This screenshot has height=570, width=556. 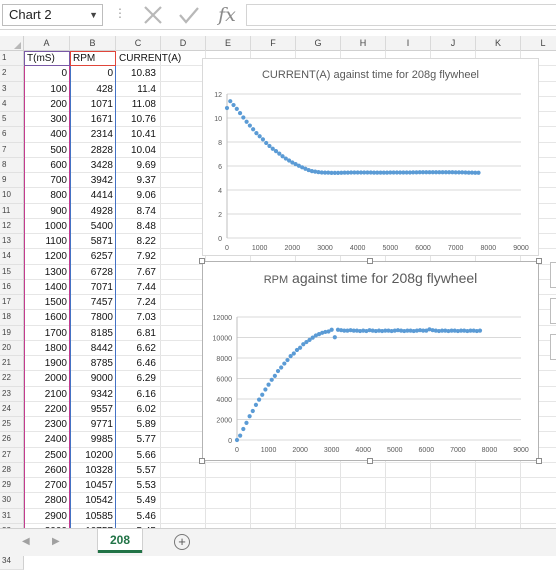 I want to click on cell: 9342, so click(x=92, y=394).